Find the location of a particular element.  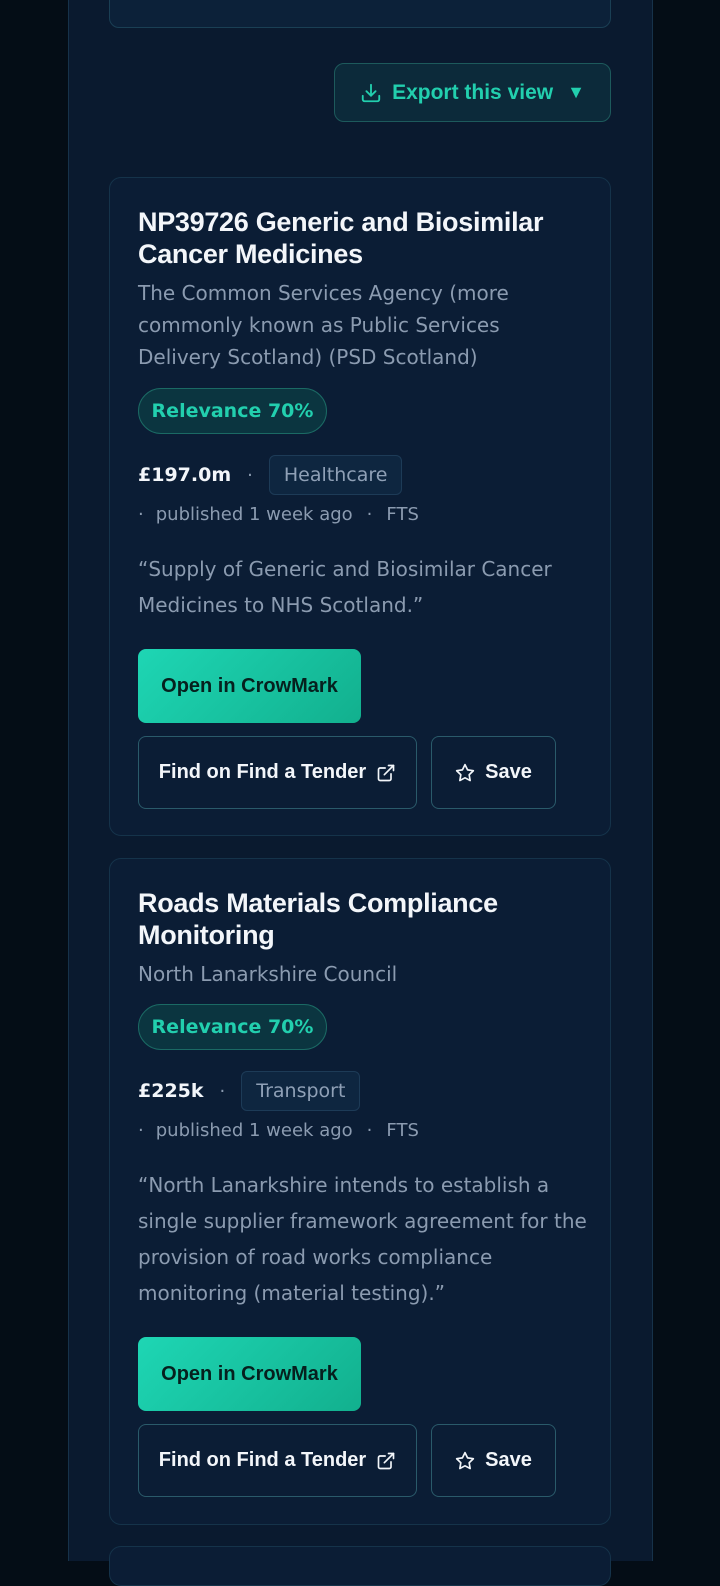

export-view-button: Export this view ▼ is located at coordinates (472, 92).